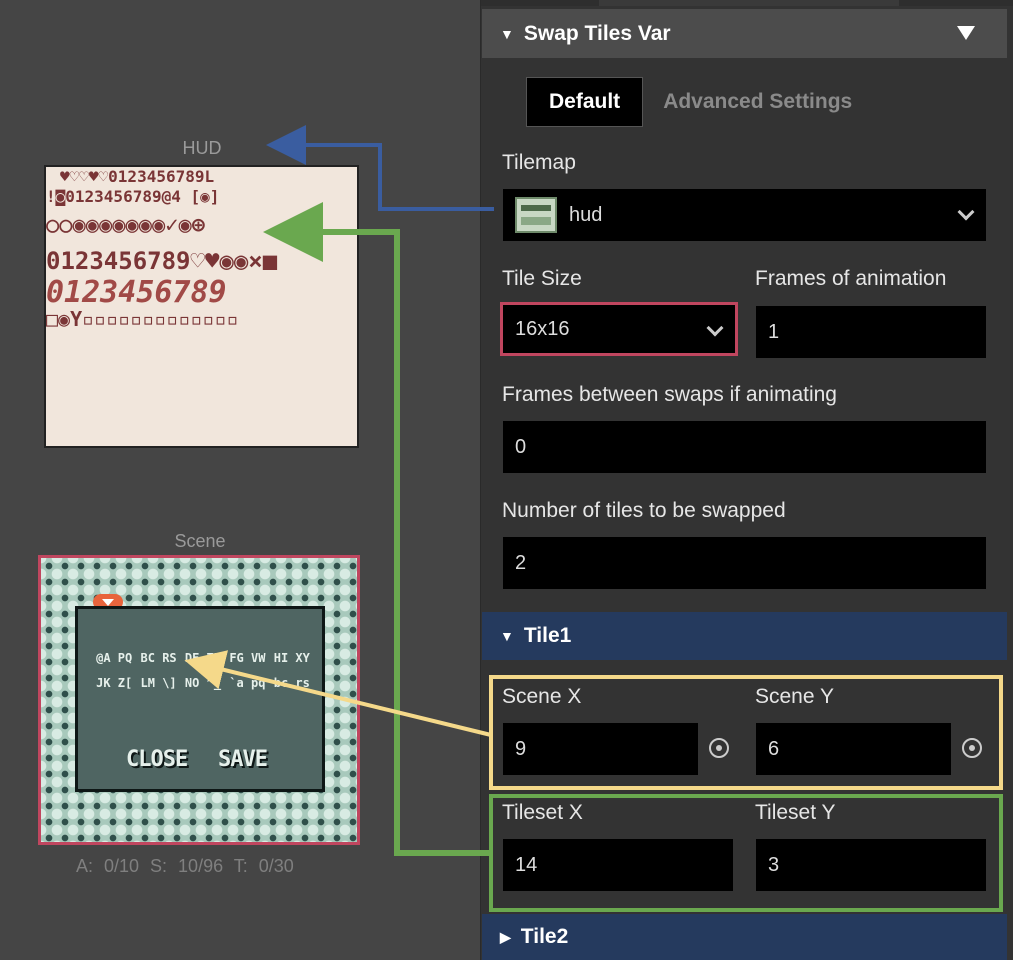  What do you see at coordinates (203, 658) in the screenshot?
I see `scene-cell: DE TU` at bounding box center [203, 658].